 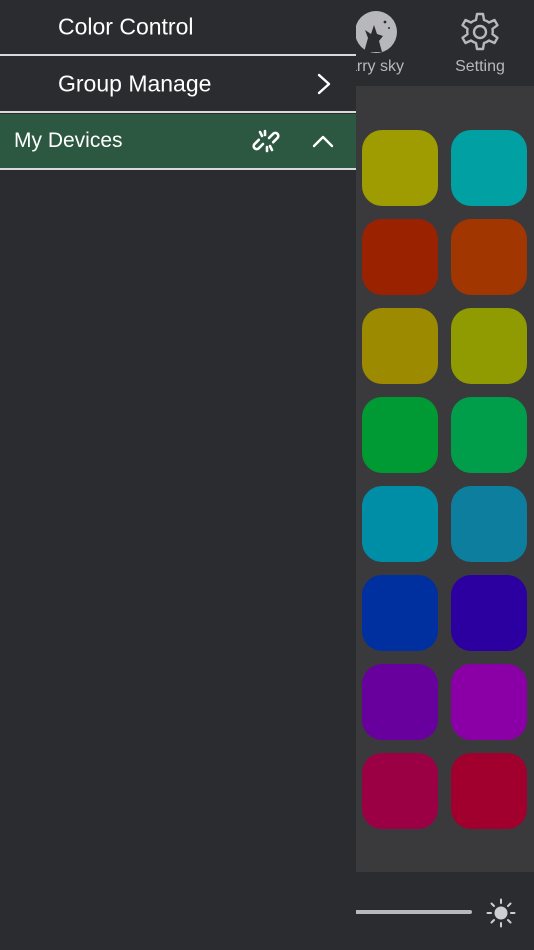 I want to click on sun-icon, so click(x=501, y=913).